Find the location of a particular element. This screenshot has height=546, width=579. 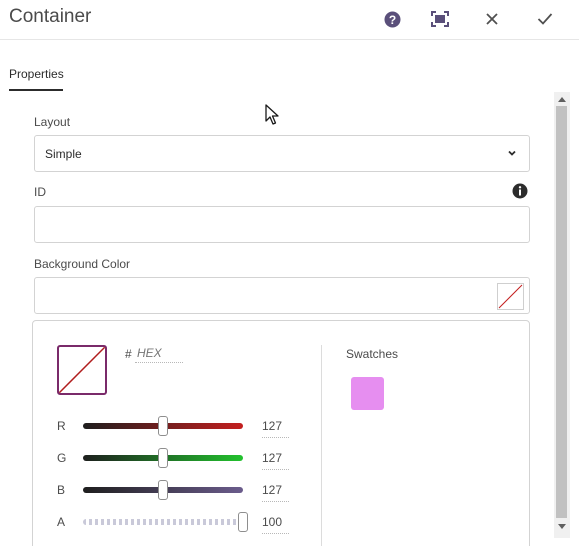

layout-select-value: Simple is located at coordinates (63, 154).